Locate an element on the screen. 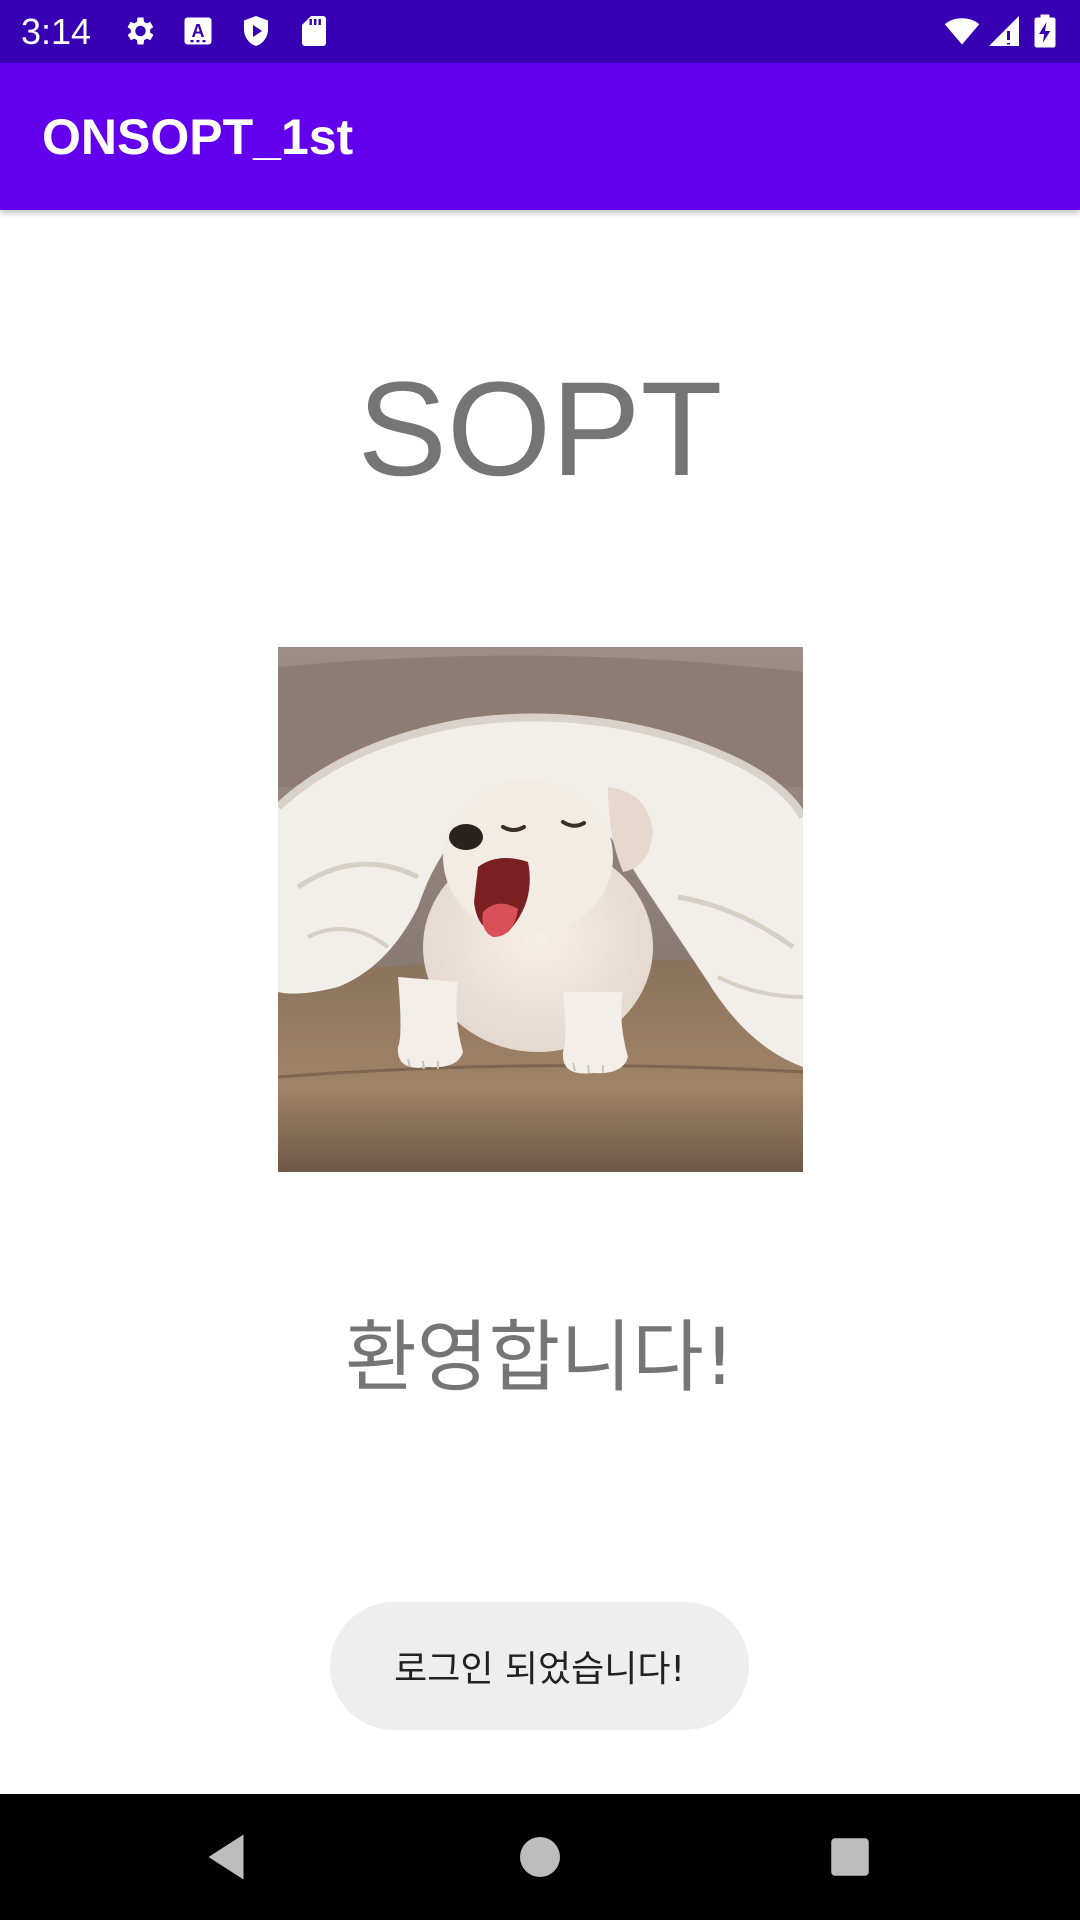 This screenshot has height=1920, width=1080. puppy-image is located at coordinates (540, 909).